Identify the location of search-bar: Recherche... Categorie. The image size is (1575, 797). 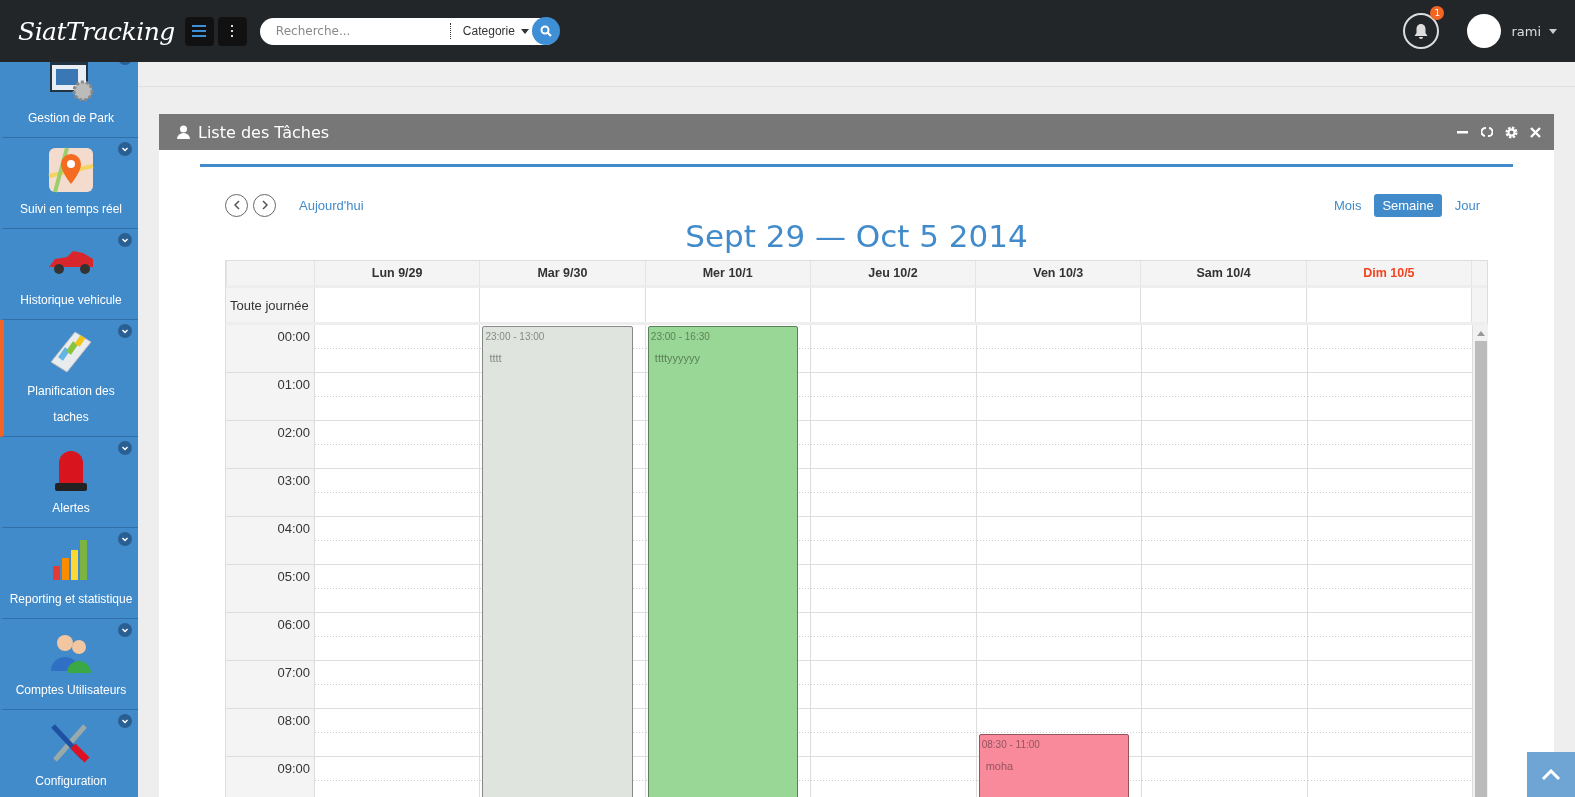
(409, 31).